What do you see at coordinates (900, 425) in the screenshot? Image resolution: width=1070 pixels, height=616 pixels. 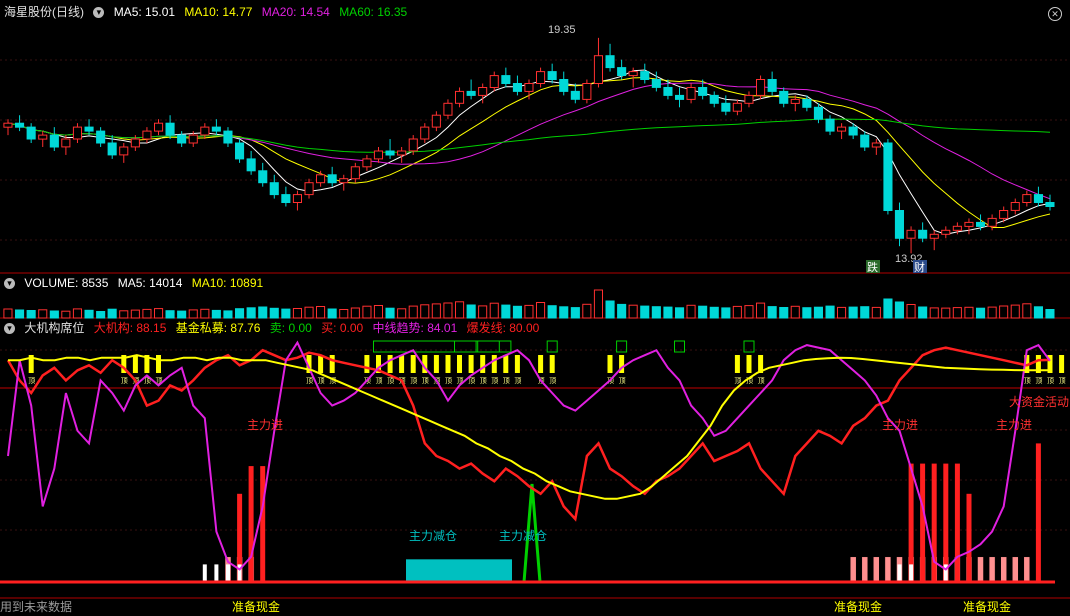 I see `main-in-label-2: 主力进` at bounding box center [900, 425].